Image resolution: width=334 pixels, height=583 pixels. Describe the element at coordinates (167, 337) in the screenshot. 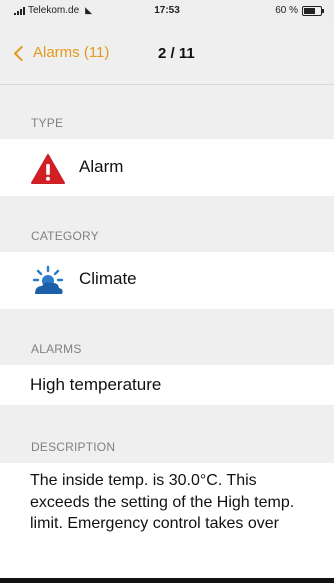

I see `section-header-alarms: ALARMS` at that location.